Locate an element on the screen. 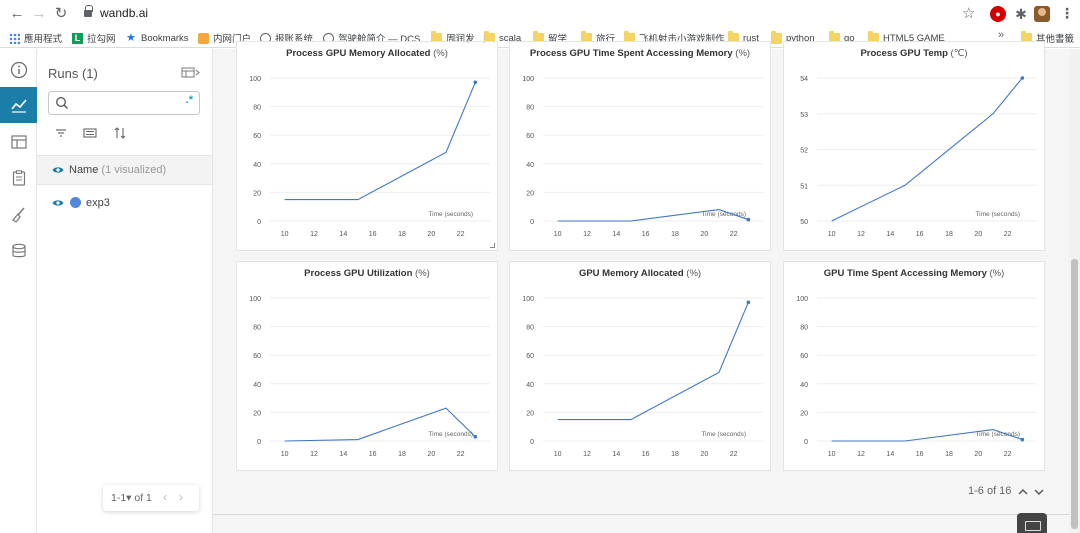 Image resolution: width=1080 pixels, height=533 pixels. reports-nav is located at coordinates (18, 178).